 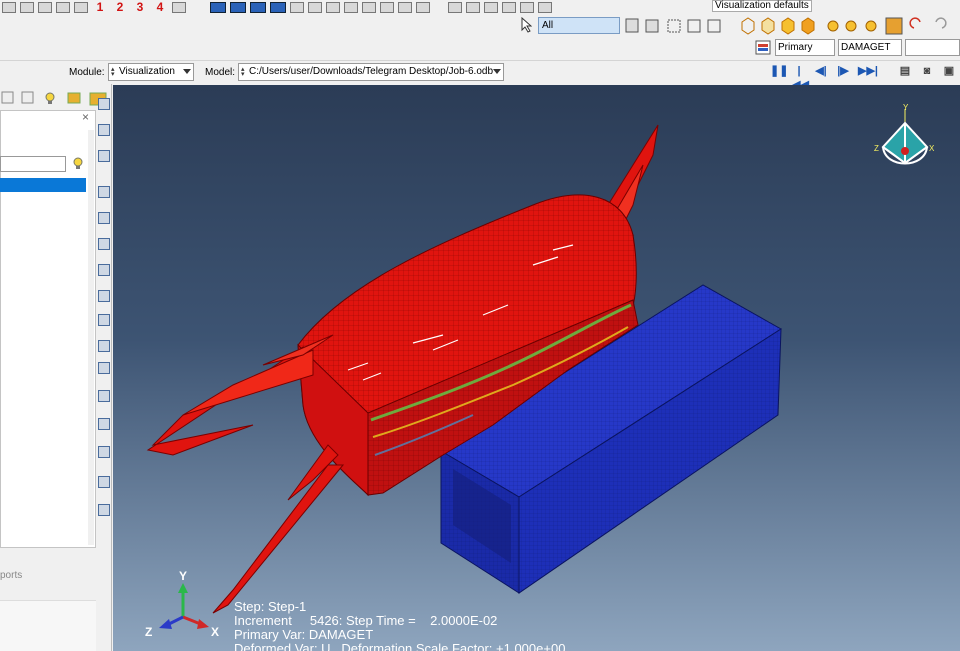 I want to click on tree-selected-item, so click(x=43, y=185).